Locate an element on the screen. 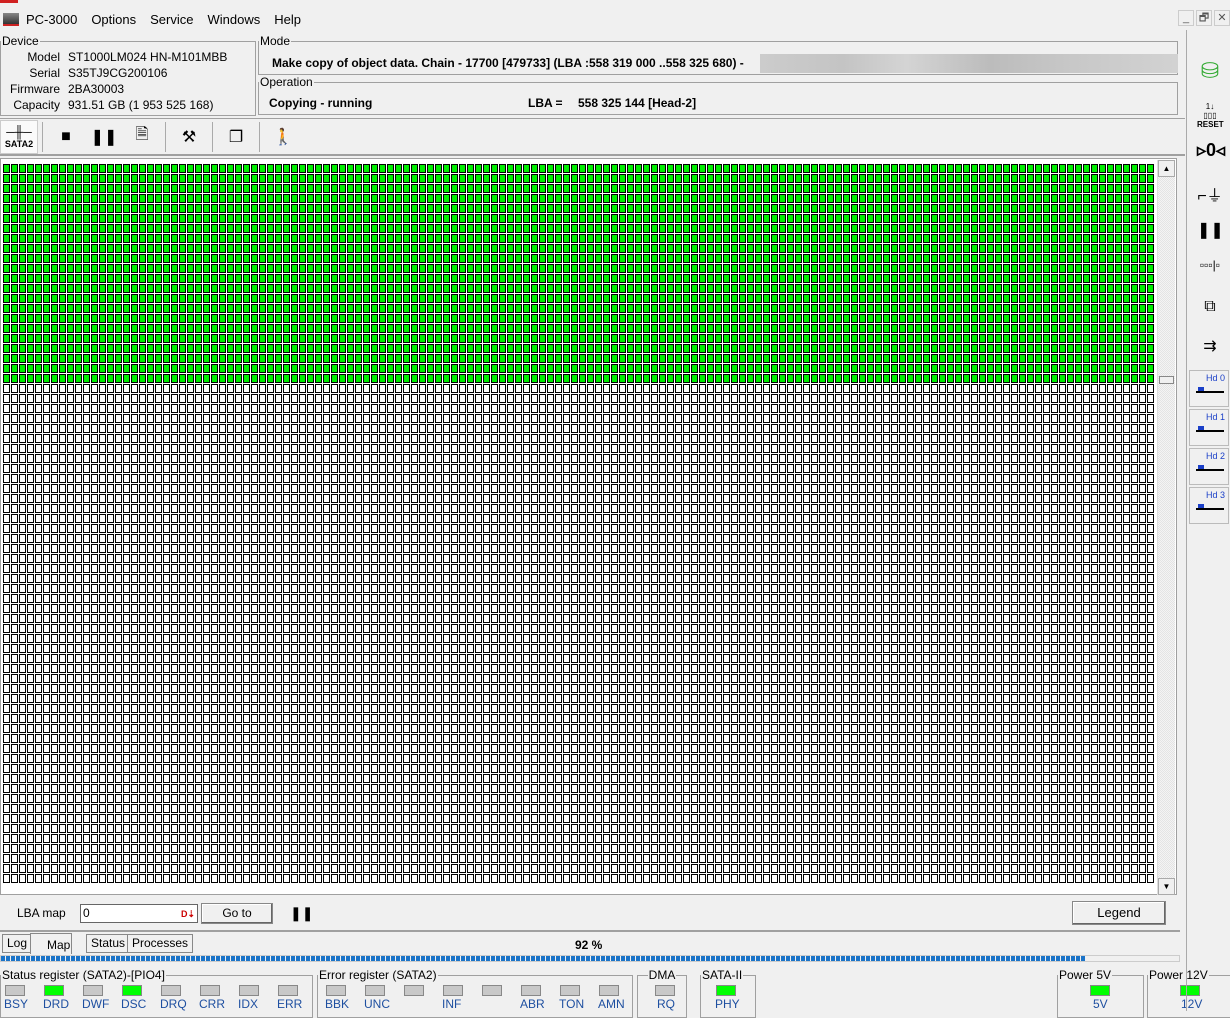 Image resolution: width=1230 pixels, height=1018 pixels. firmware-label: Firmware is located at coordinates (35, 89).